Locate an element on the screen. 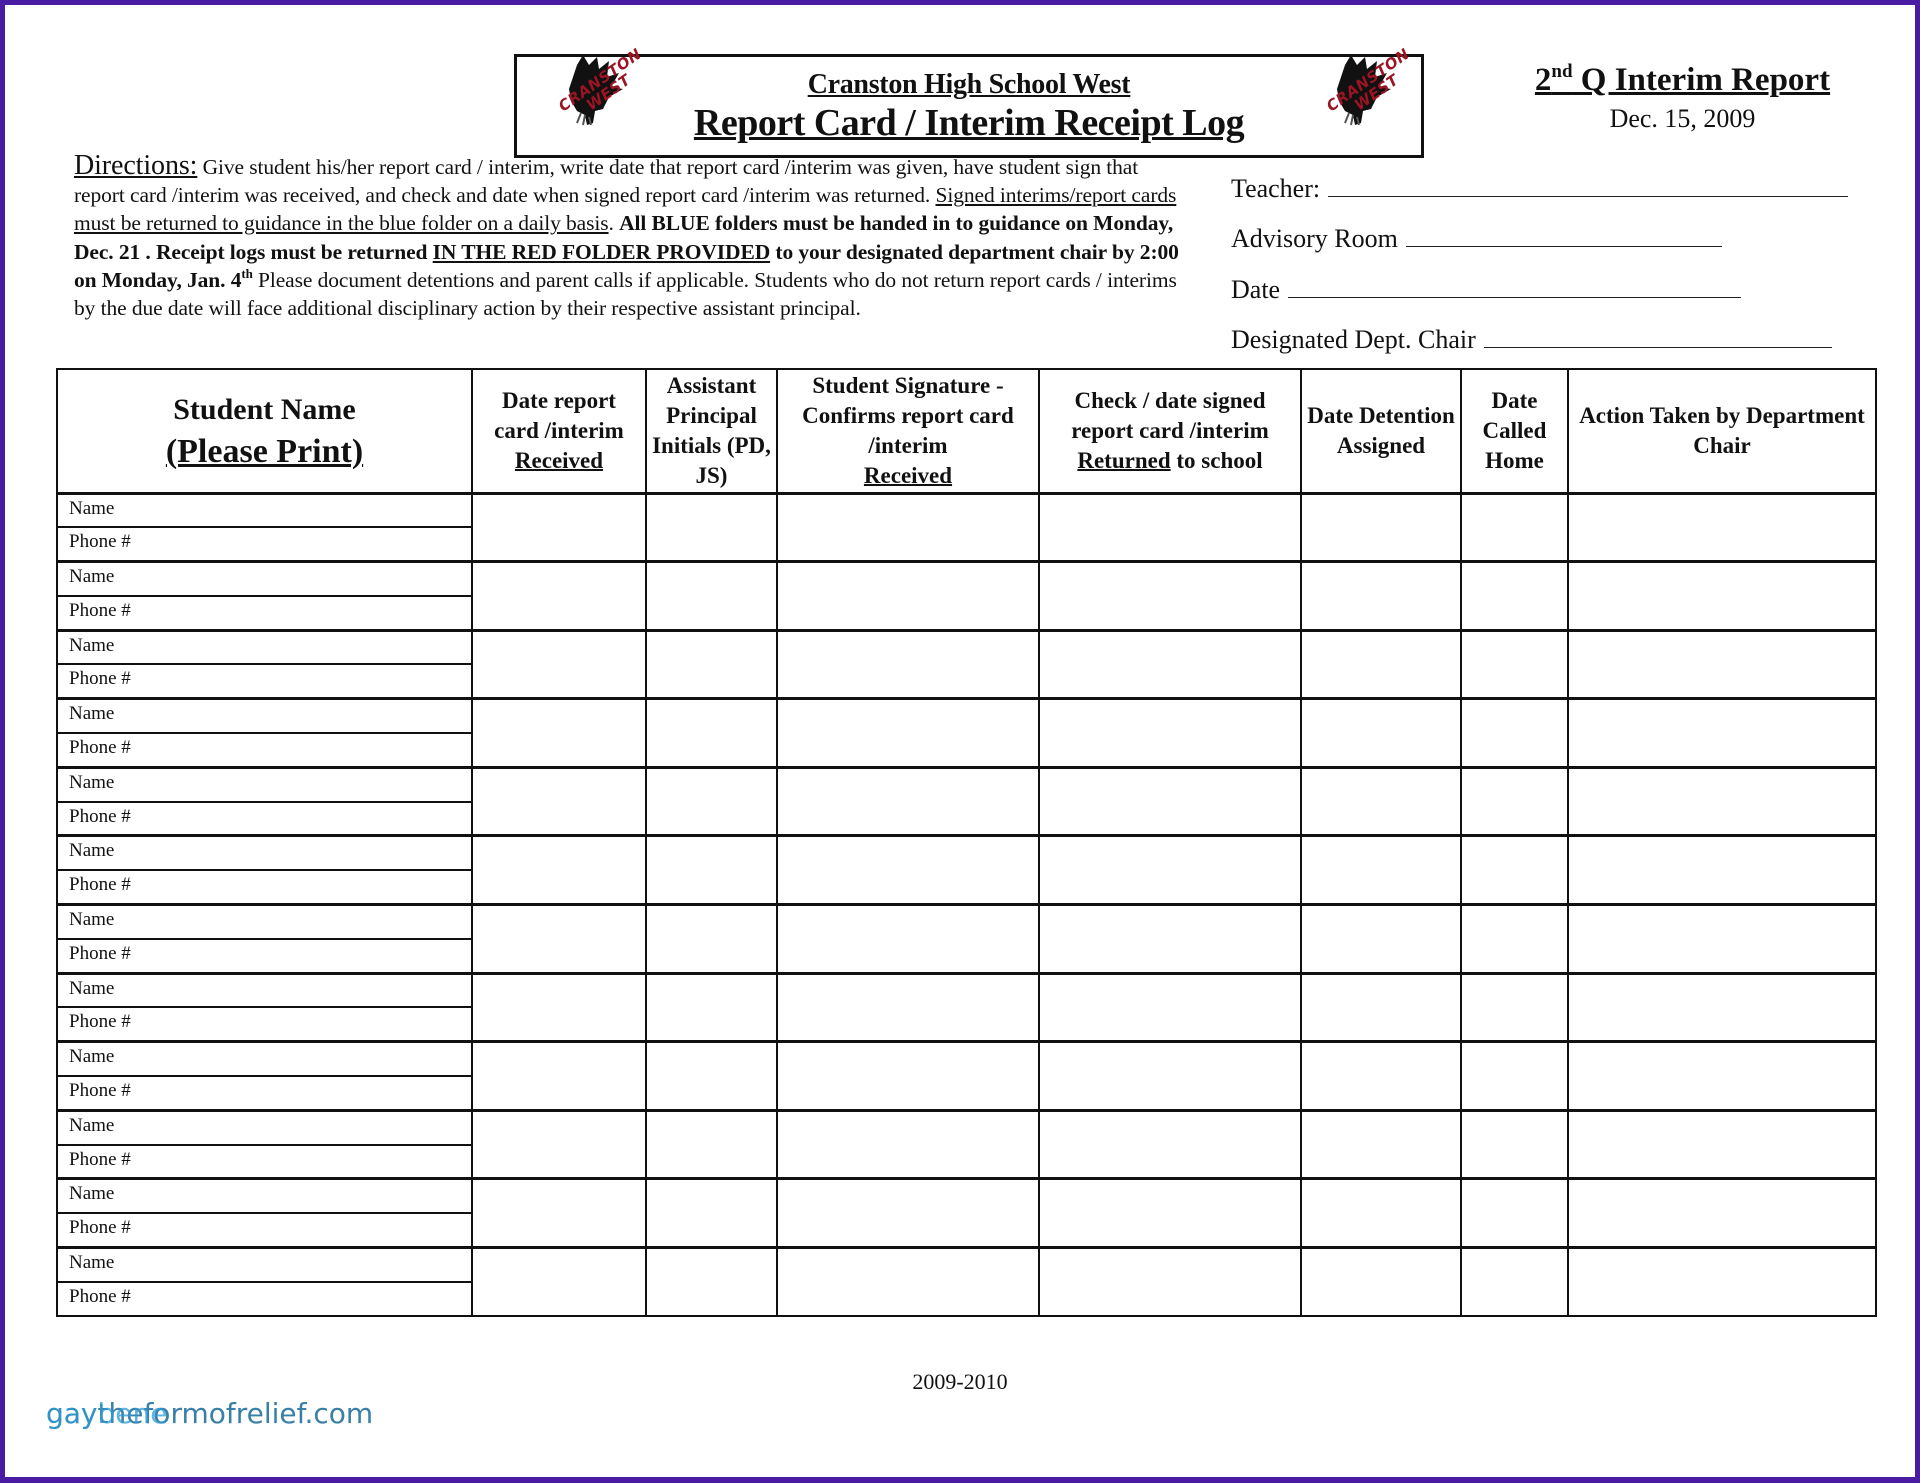 The height and width of the screenshot is (1483, 1920). advisory-room-field: Advisory Room is located at coordinates (1476, 239).